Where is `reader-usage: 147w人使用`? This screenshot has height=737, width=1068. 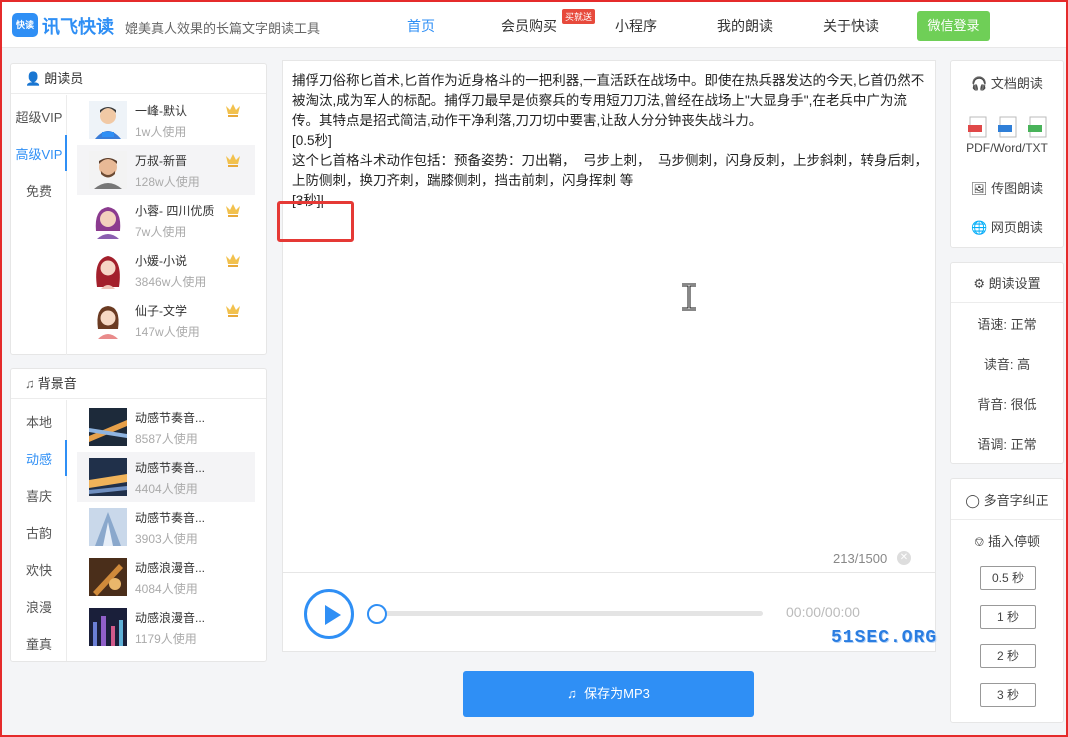 reader-usage: 147w人使用 is located at coordinates (167, 332).